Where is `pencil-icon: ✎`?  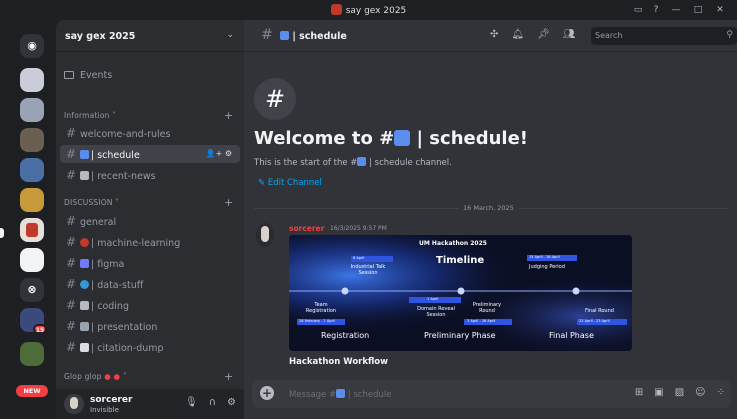
pencil-icon: ✎ is located at coordinates (262, 183).